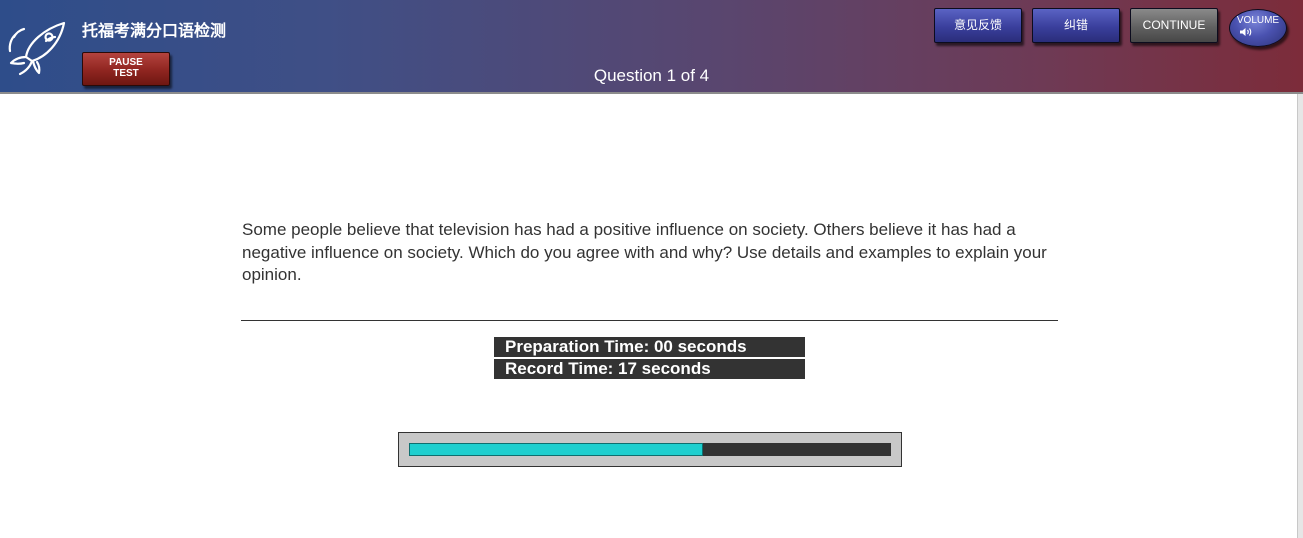  Describe the element at coordinates (649, 320) in the screenshot. I see `prompt-divider` at that location.